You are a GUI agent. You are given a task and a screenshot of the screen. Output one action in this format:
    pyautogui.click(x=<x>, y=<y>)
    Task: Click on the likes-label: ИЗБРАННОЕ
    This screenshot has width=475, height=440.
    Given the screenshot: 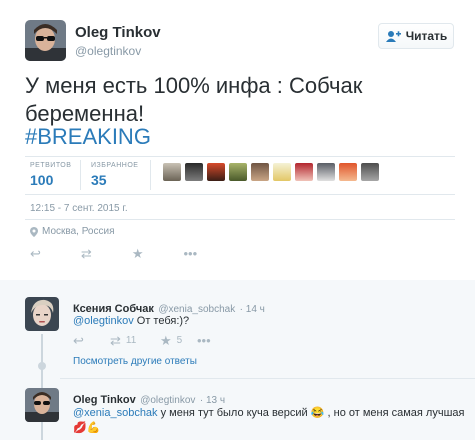 What is the action you would take?
    pyautogui.click(x=115, y=165)
    